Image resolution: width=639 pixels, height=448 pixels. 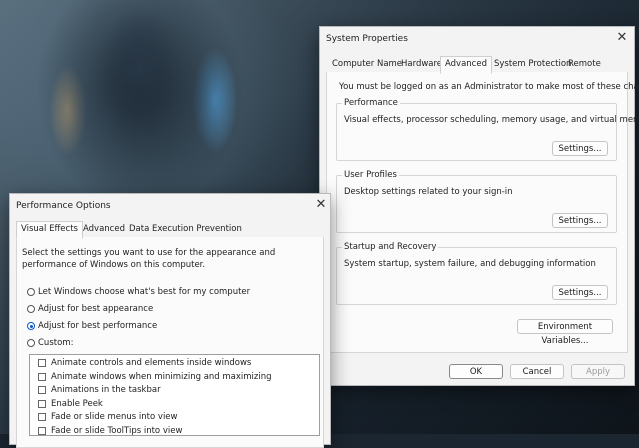 What do you see at coordinates (598, 371) in the screenshot?
I see `apply-button: Apply` at bounding box center [598, 371].